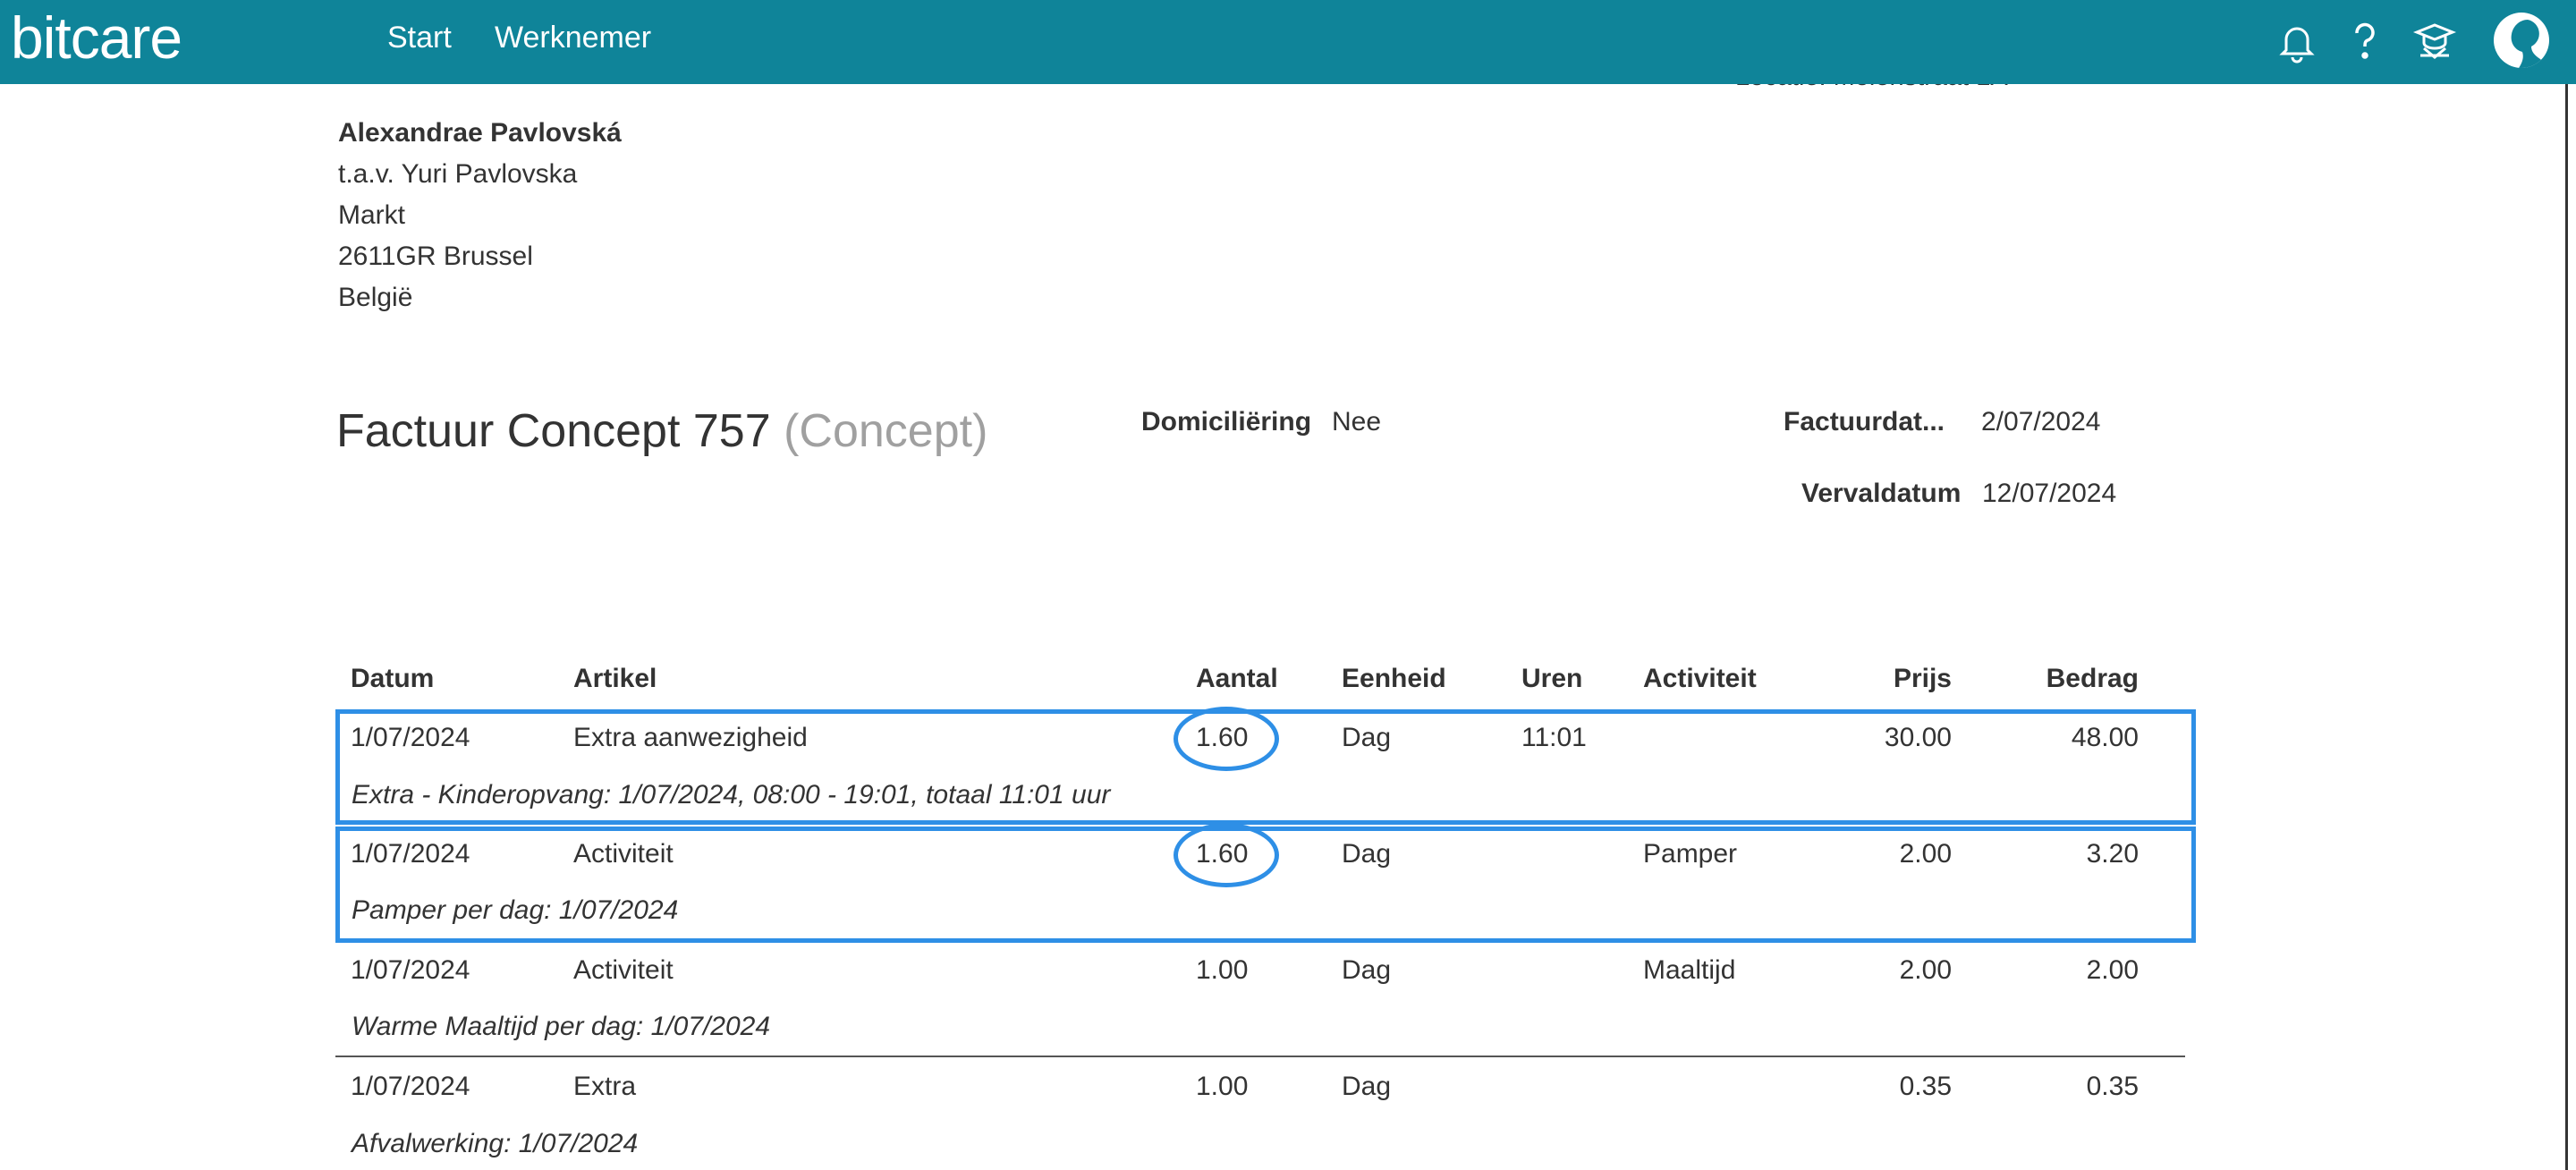  Describe the element at coordinates (1700, 678) in the screenshot. I see `col-header-activiteit: Activiteit` at that location.